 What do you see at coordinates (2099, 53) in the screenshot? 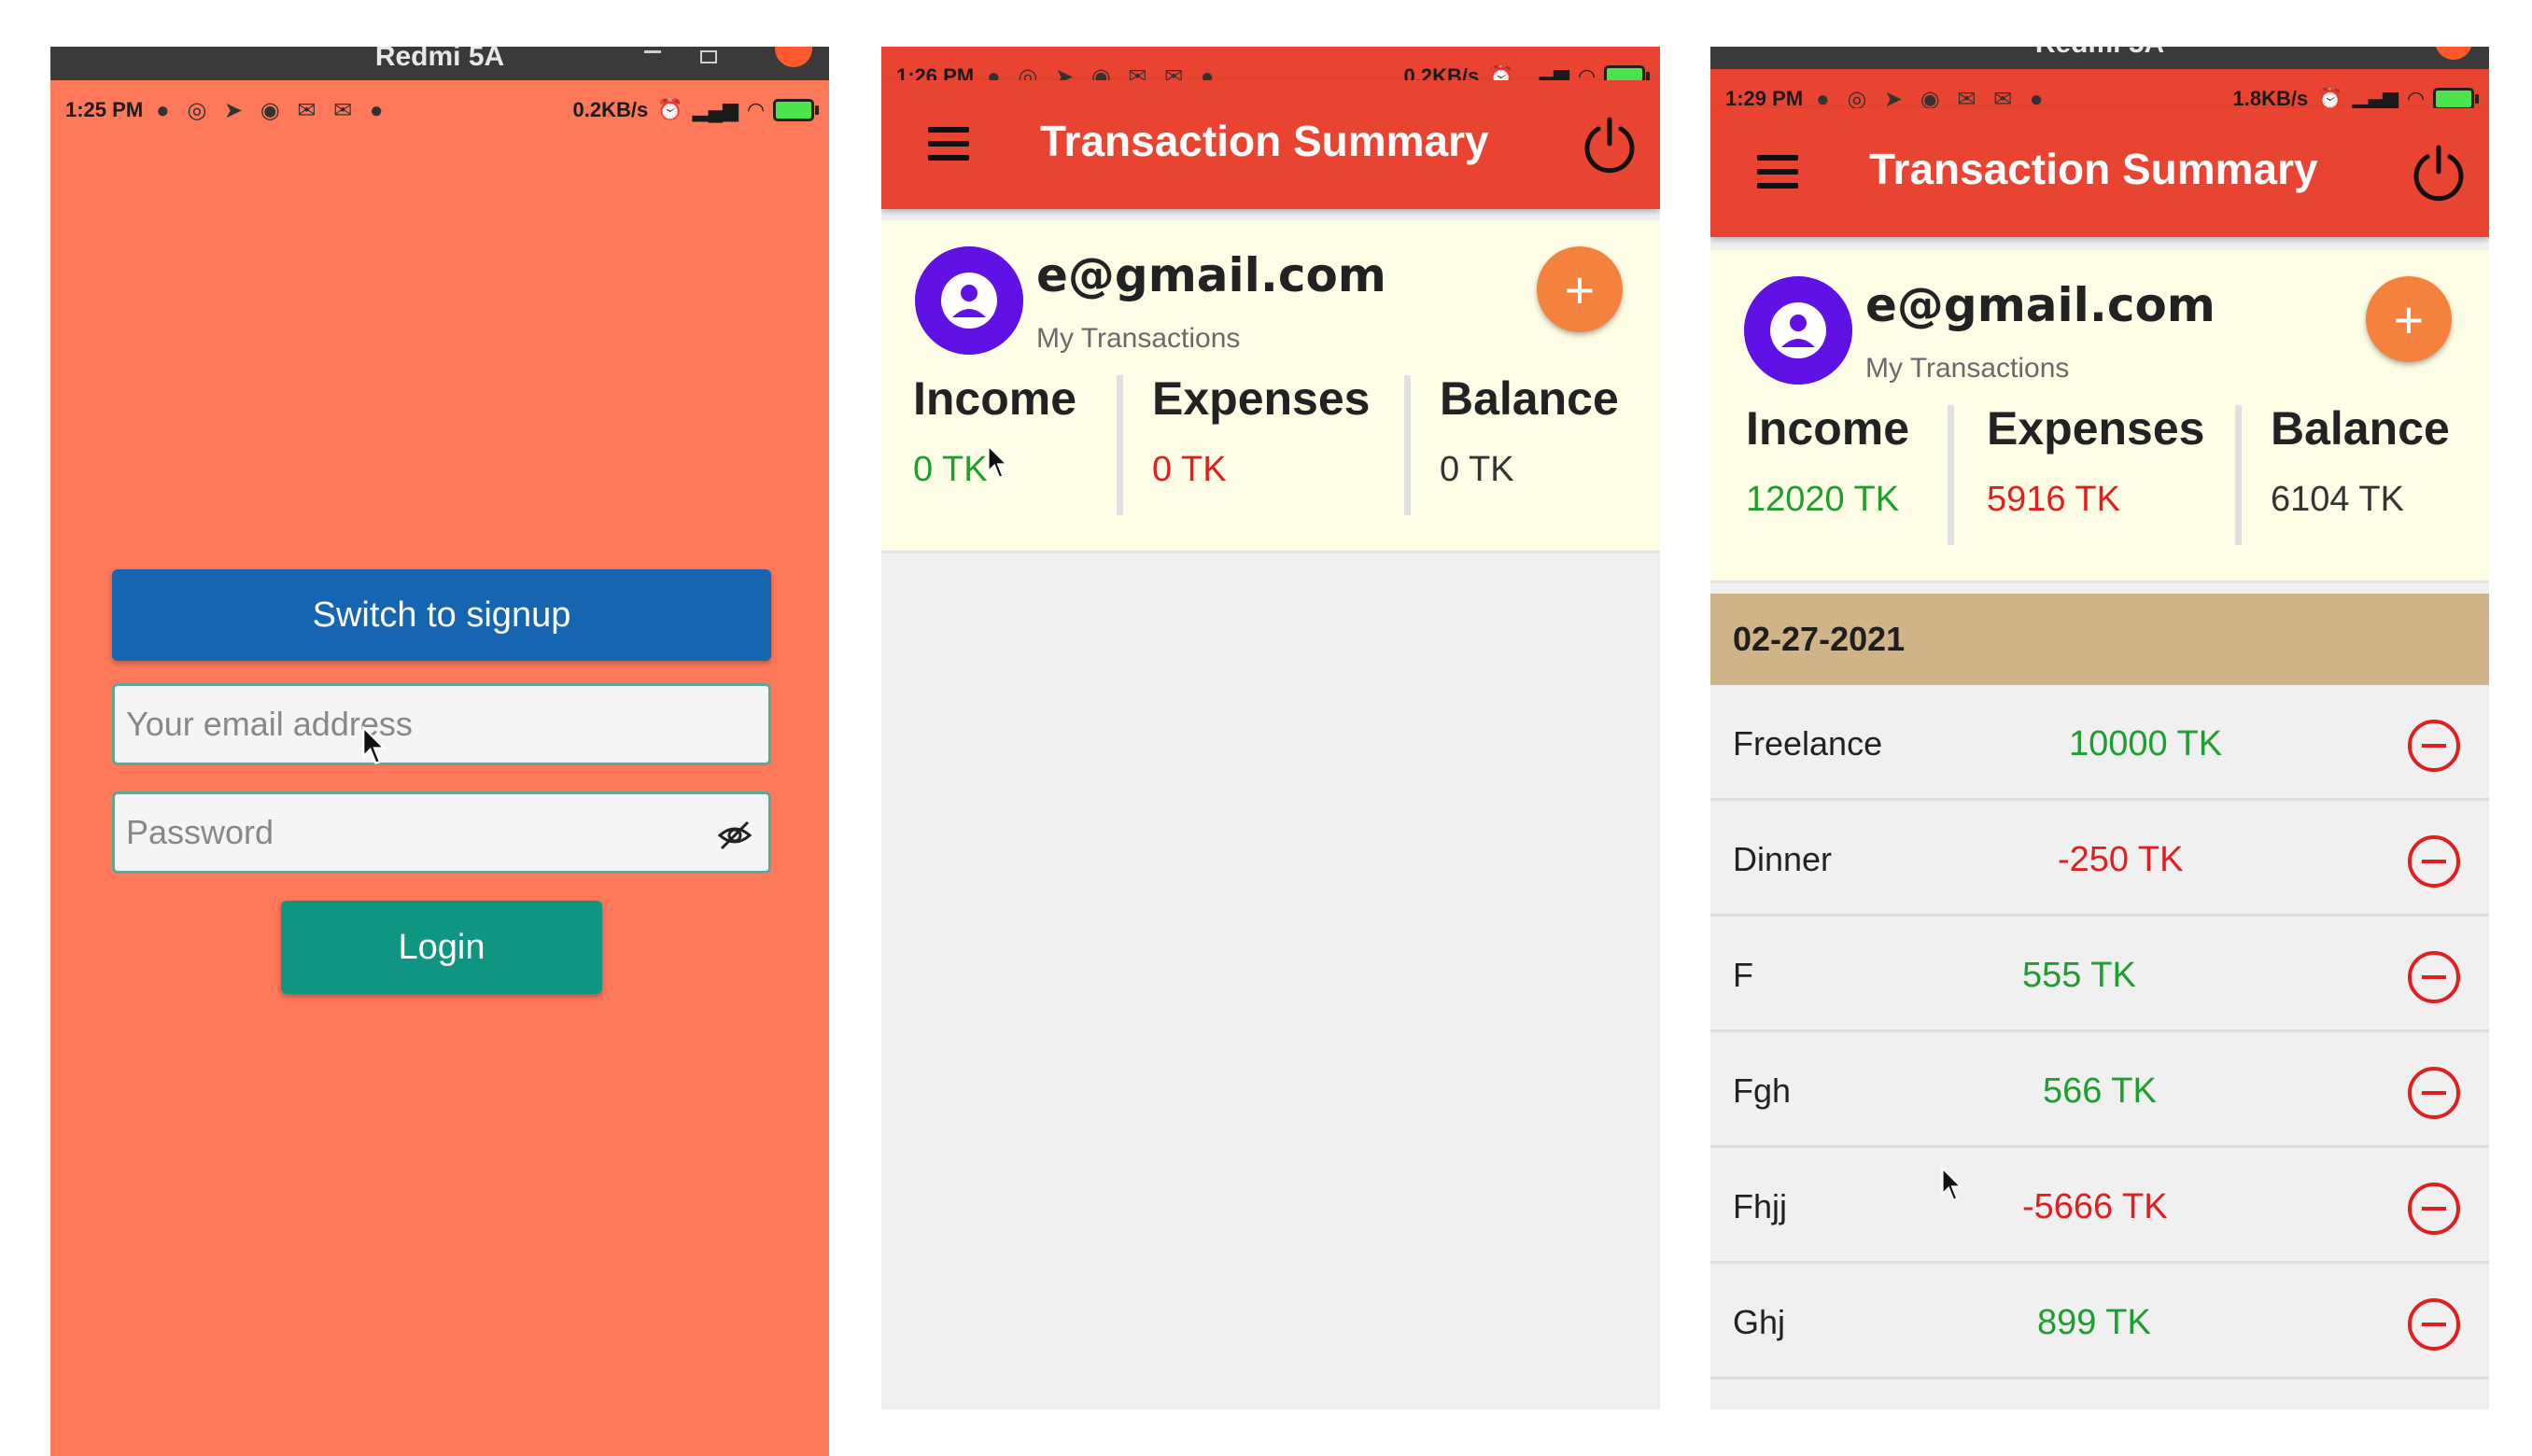
I see `window-title: Redmi 5A` at bounding box center [2099, 53].